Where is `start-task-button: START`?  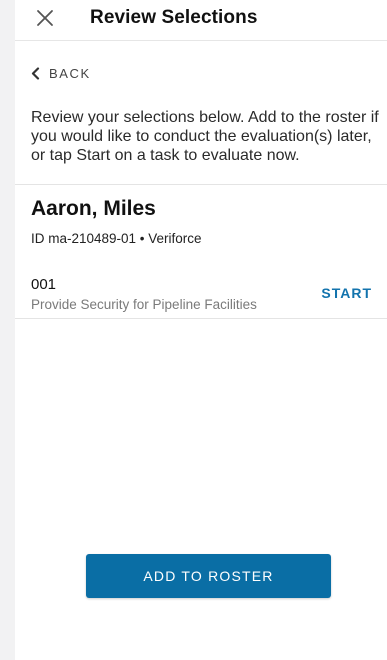 start-task-button: START is located at coordinates (346, 293).